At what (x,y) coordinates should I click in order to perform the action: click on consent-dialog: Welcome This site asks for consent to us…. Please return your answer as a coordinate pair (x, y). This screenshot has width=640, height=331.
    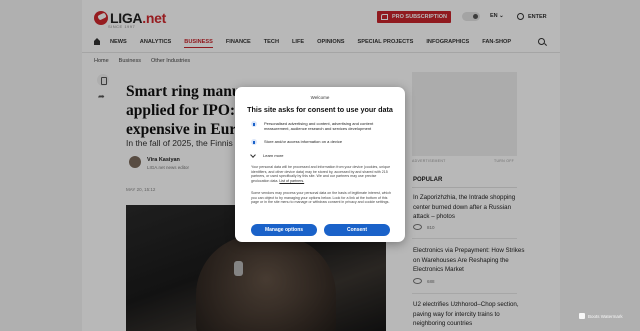
    Looking at the image, I should click on (320, 164).